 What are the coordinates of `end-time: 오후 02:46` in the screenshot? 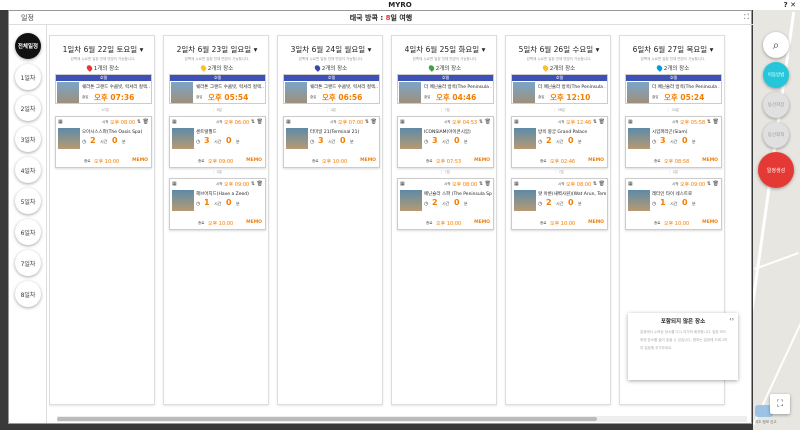 It's located at (562, 161).